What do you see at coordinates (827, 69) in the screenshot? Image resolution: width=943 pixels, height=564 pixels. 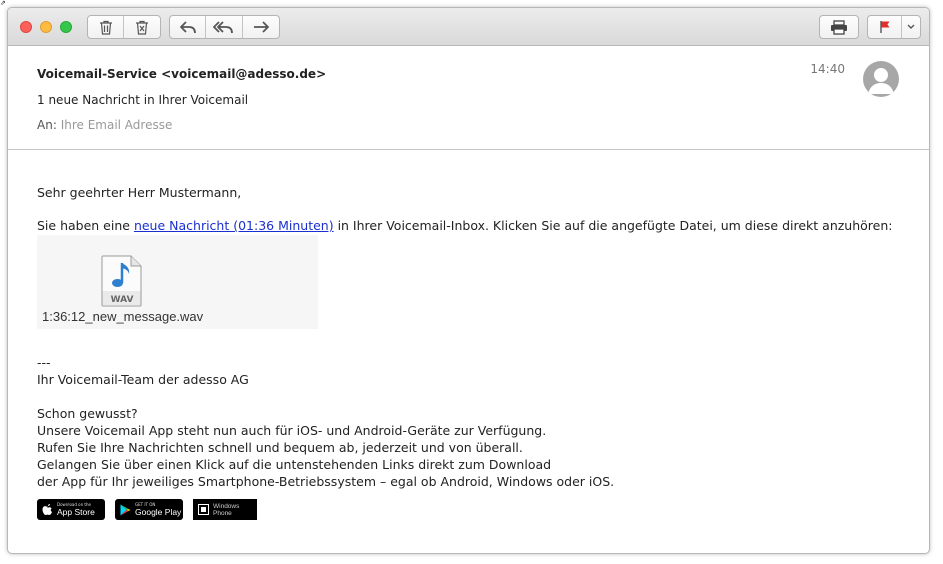 I see `timestamp: 14:40` at bounding box center [827, 69].